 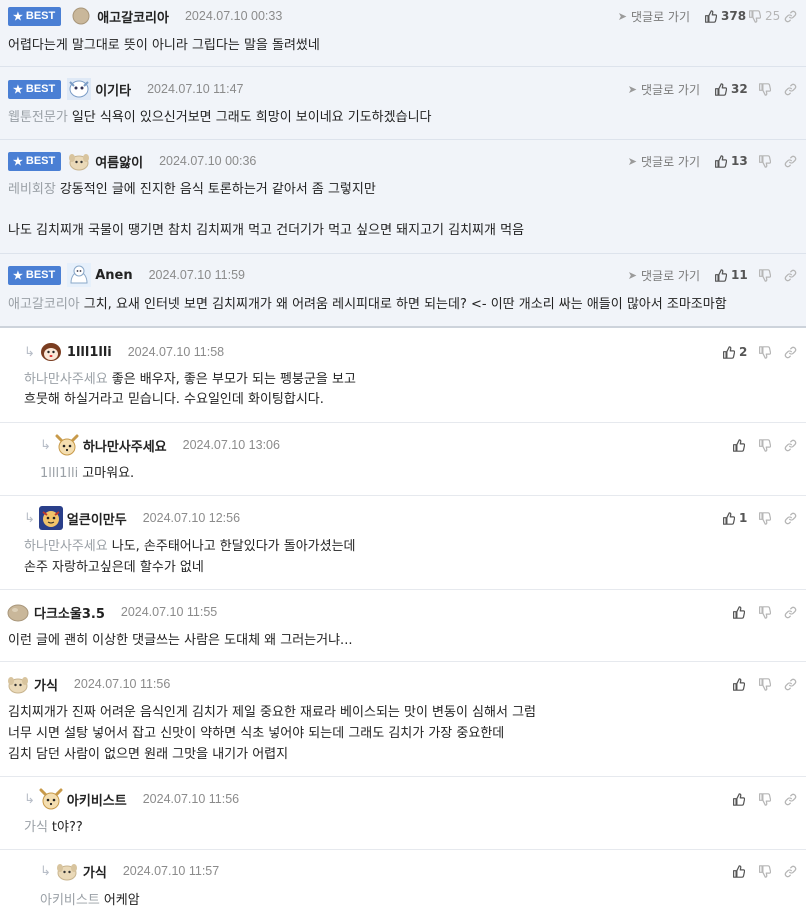 I want to click on dislike-button: 25, so click(x=766, y=16).